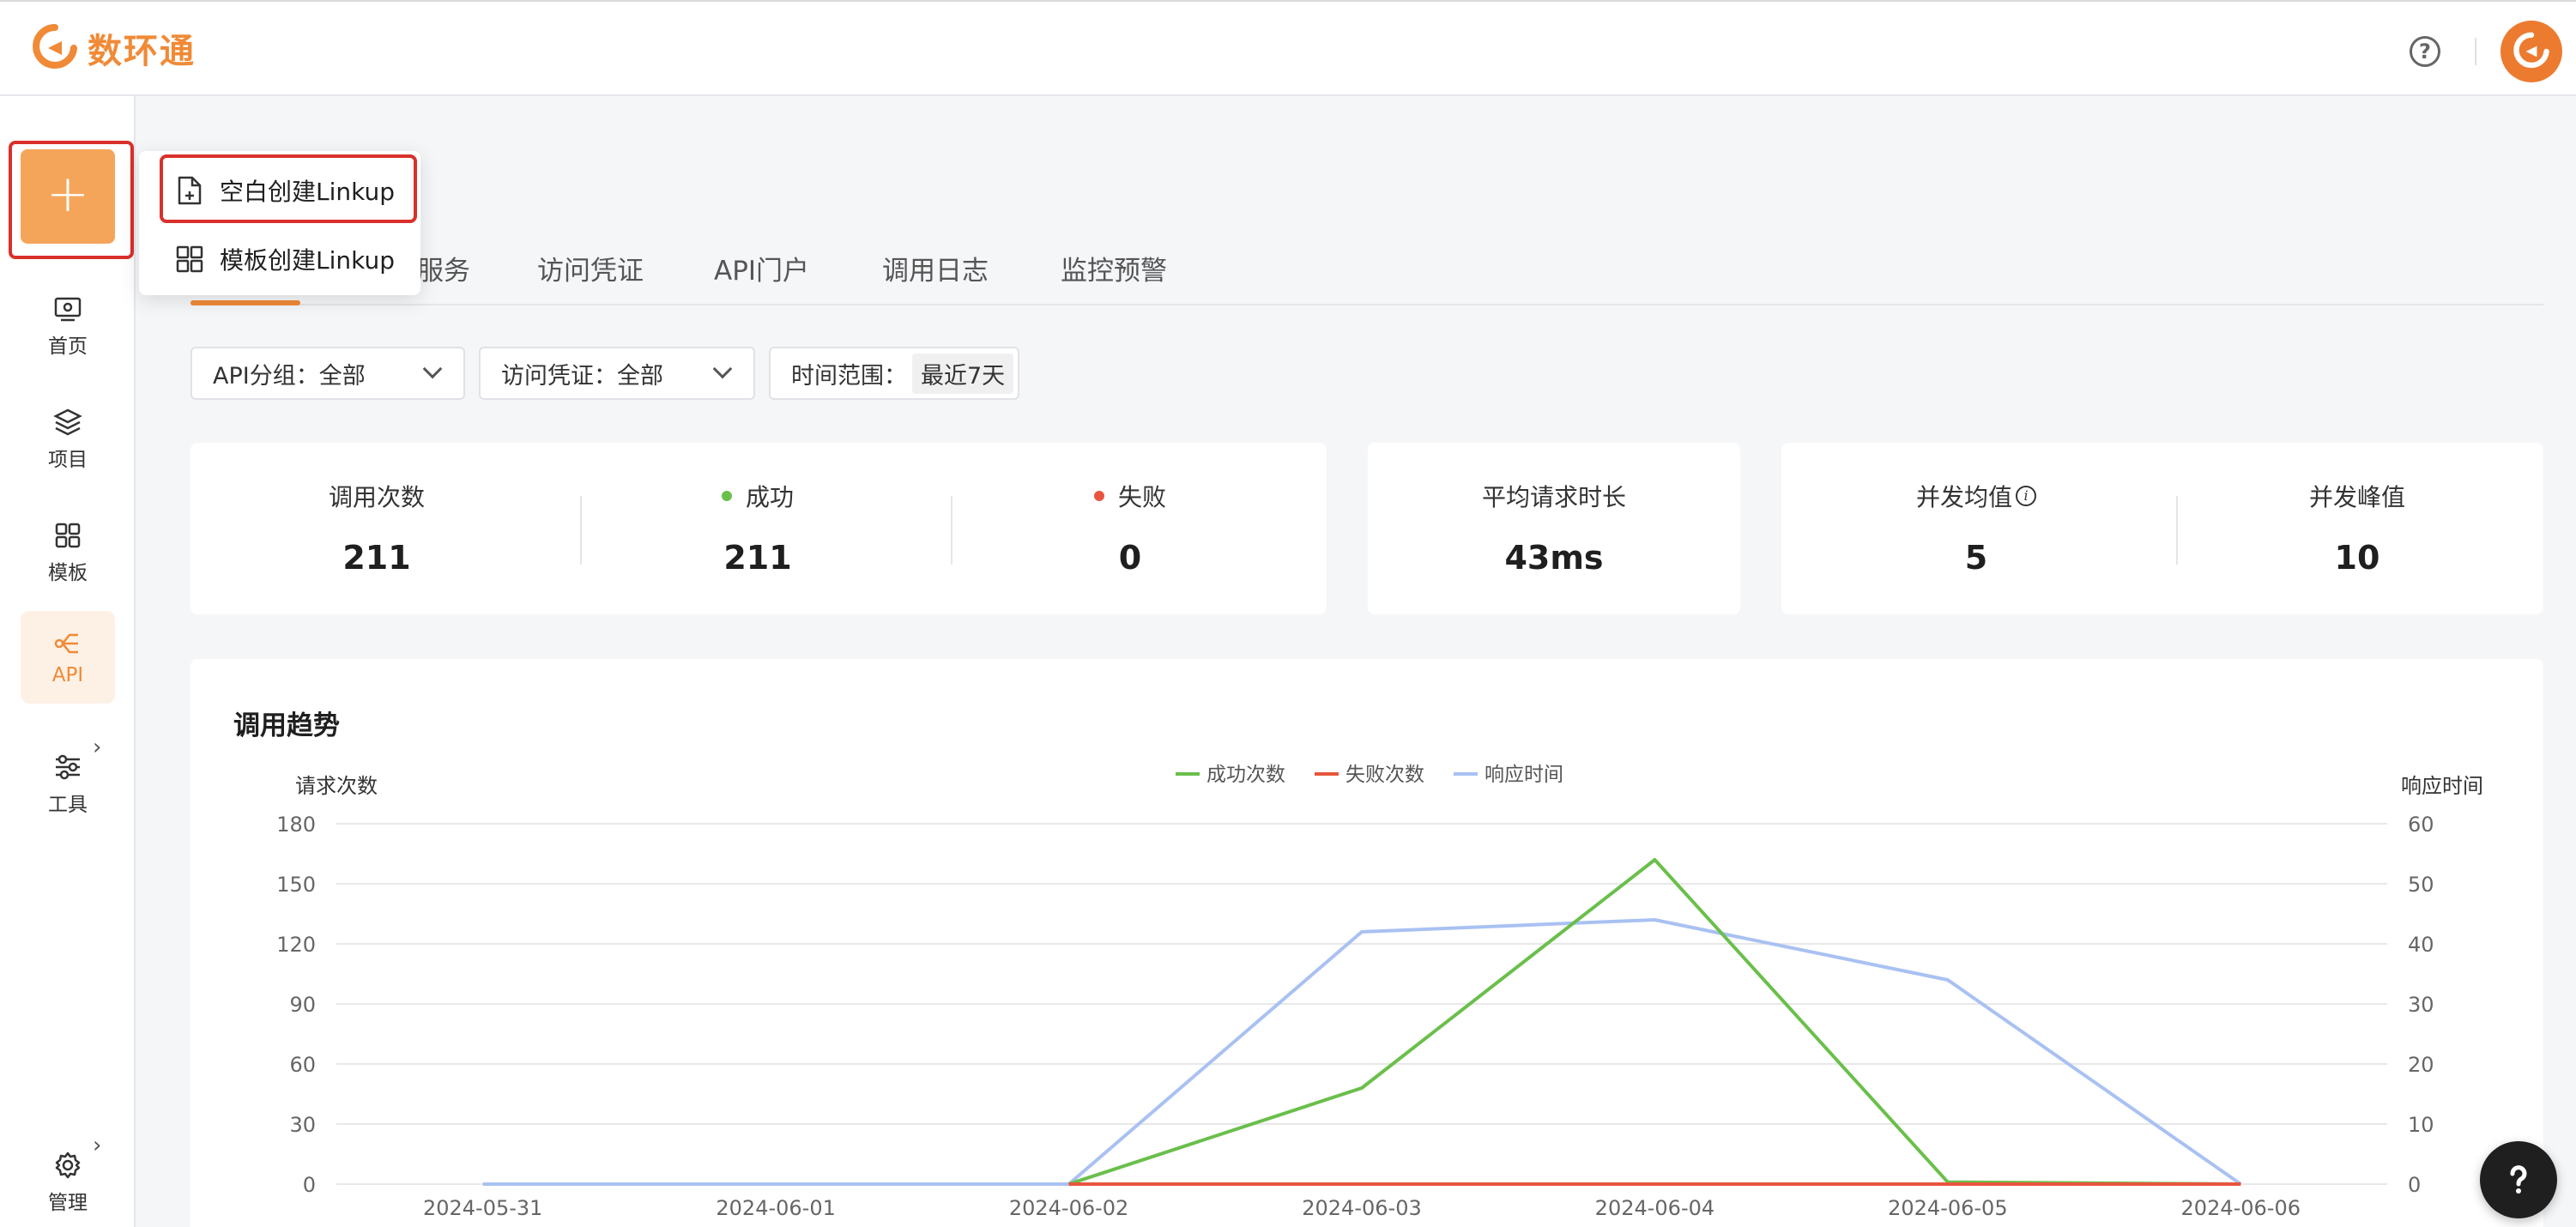 This screenshot has width=2576, height=1227. Describe the element at coordinates (97, 747) in the screenshot. I see `tools-chevron-right-icon: ›` at that location.